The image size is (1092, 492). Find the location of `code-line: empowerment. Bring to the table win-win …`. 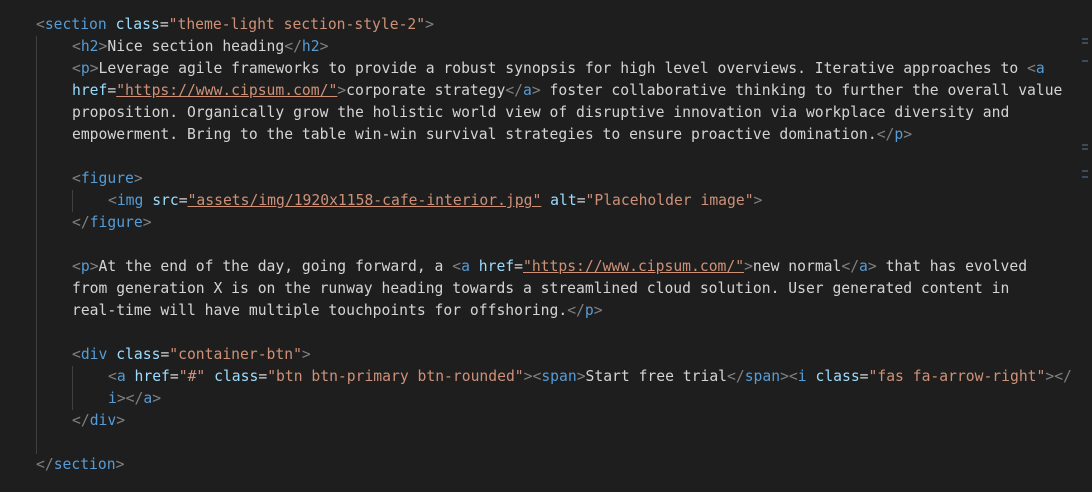

code-line: empowerment. Bring to the table win-win … is located at coordinates (492, 134).